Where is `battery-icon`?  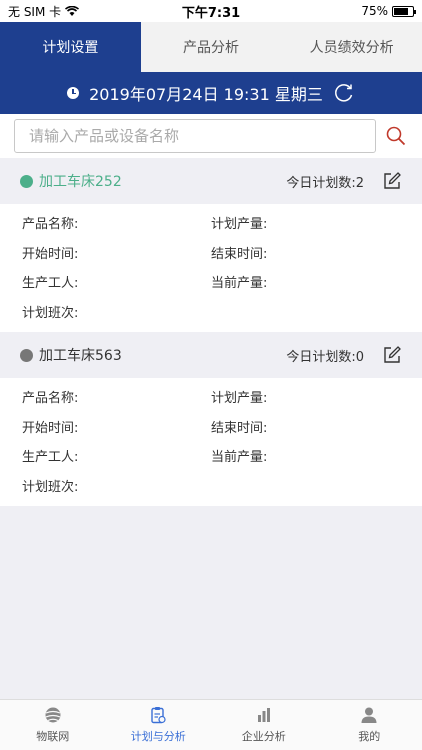 battery-icon is located at coordinates (404, 11).